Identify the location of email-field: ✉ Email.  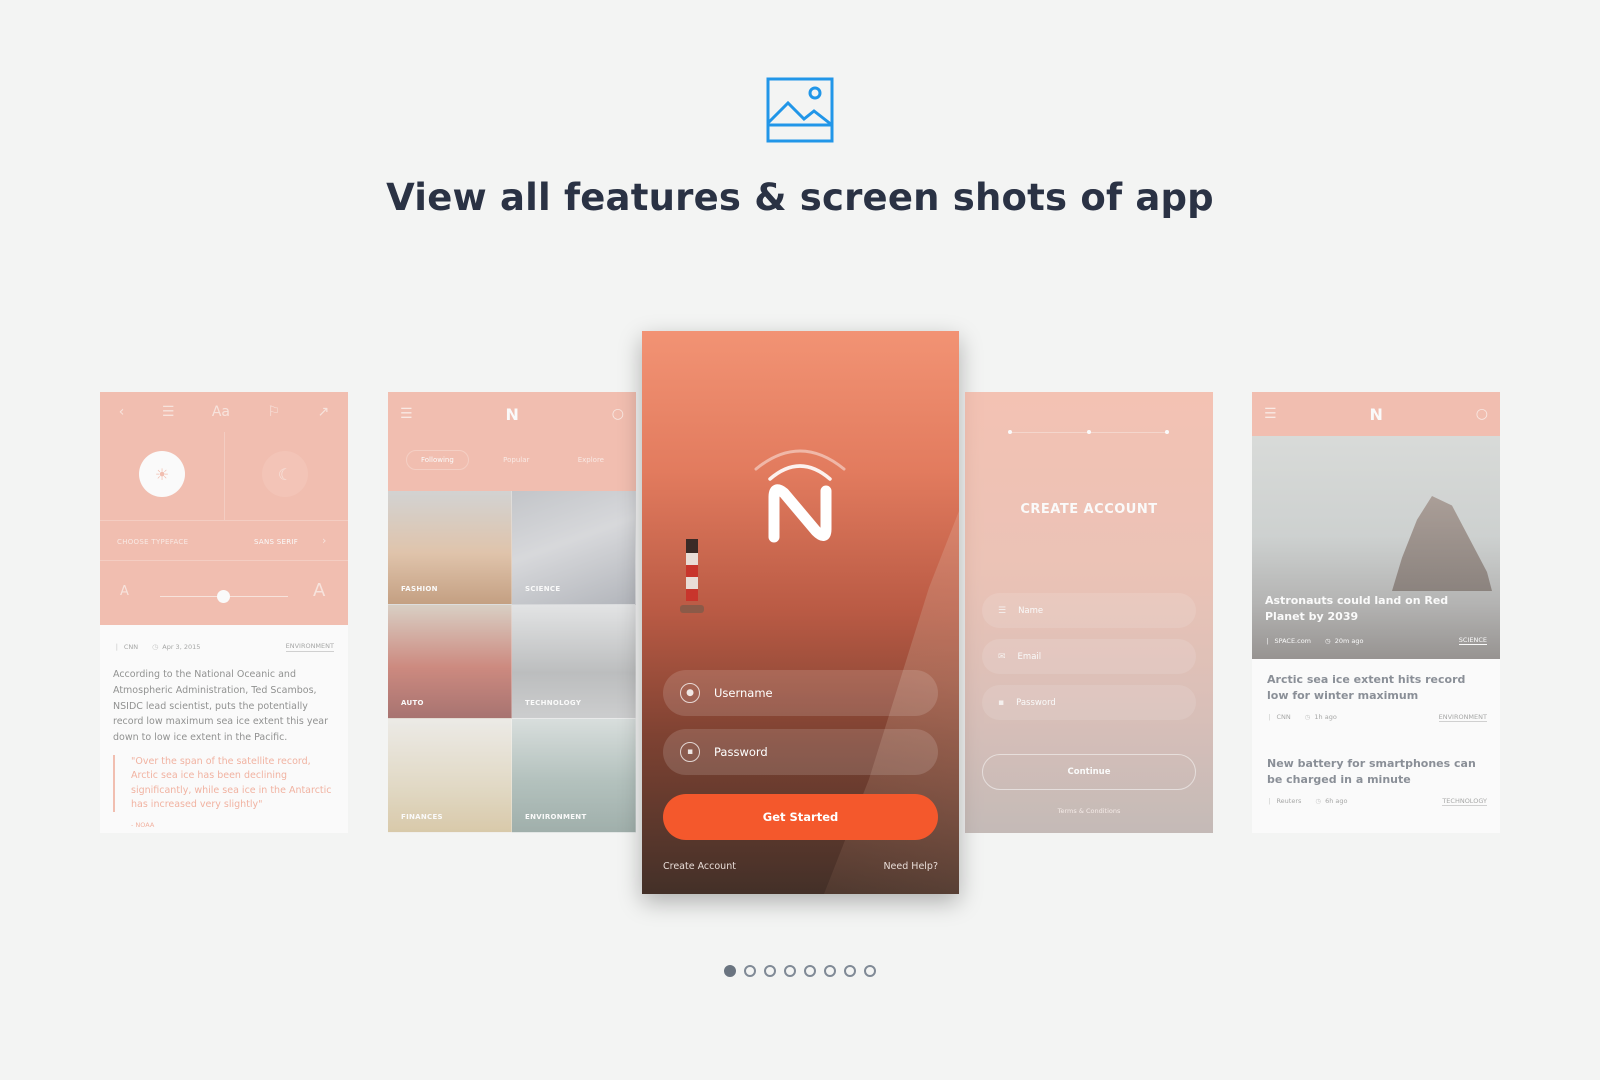
(1089, 656).